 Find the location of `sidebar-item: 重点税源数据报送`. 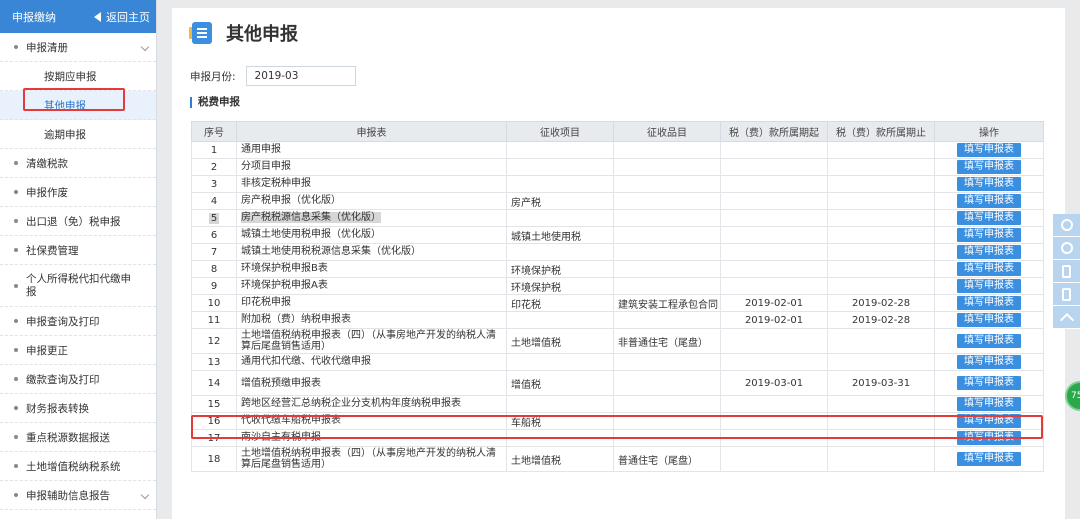

sidebar-item: 重点税源数据报送 is located at coordinates (78, 437).